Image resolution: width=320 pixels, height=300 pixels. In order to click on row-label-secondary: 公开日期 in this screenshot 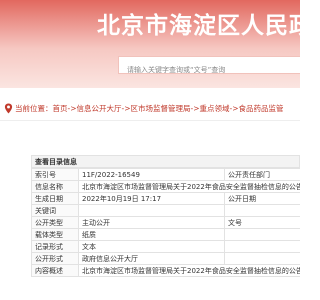, I will do `click(262, 198)`.